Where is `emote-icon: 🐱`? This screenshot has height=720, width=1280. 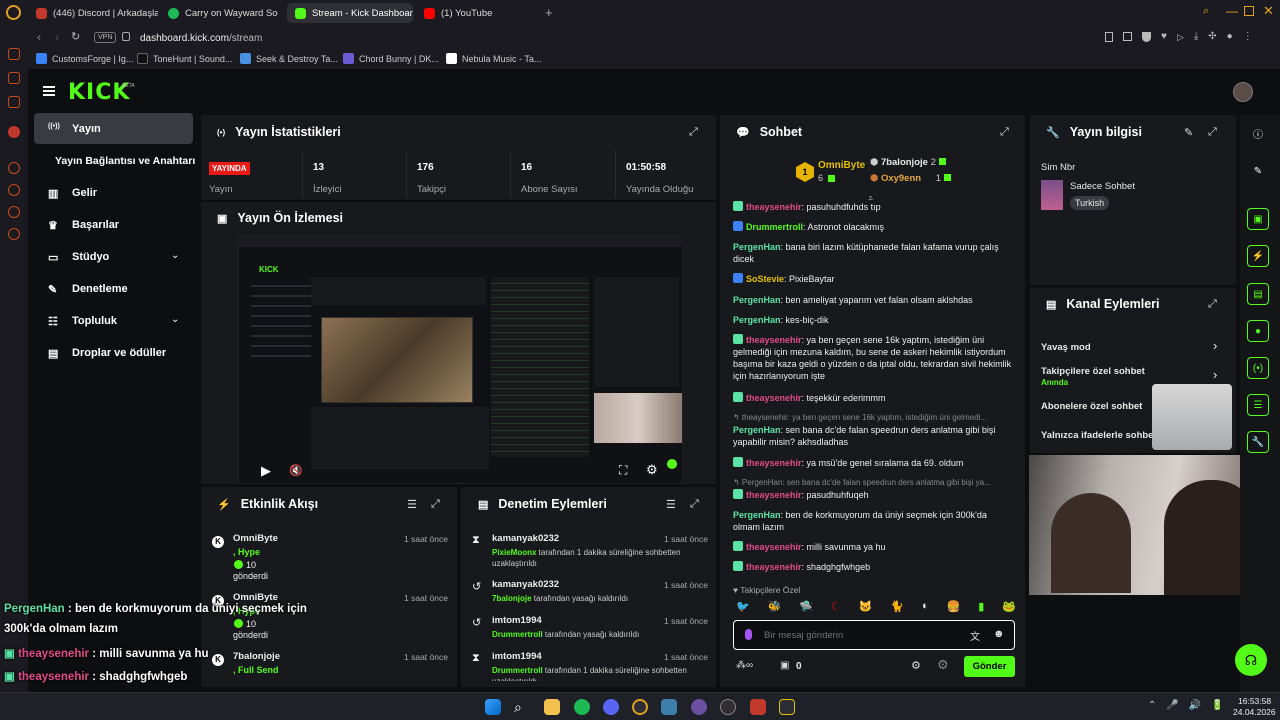 emote-icon: 🐱 is located at coordinates (866, 608).